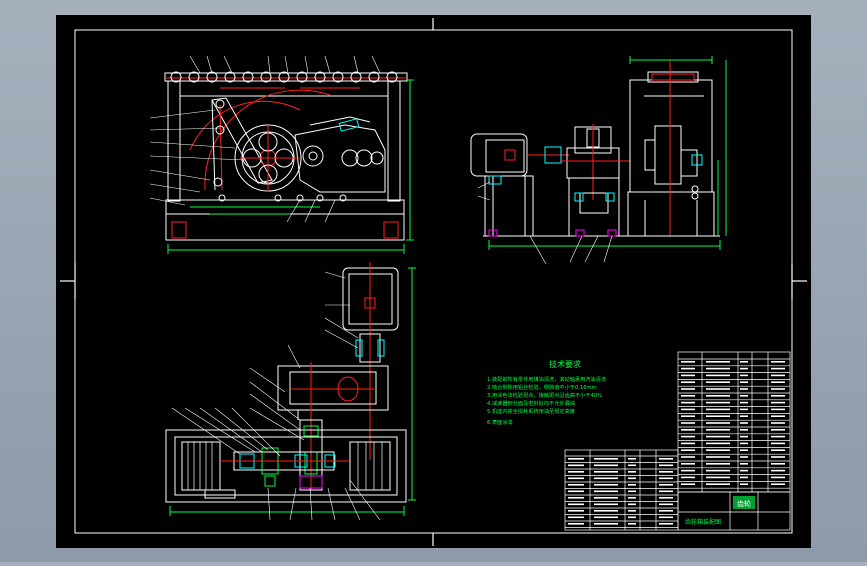 The height and width of the screenshot is (566, 867). Describe the element at coordinates (500, 422) in the screenshot. I see `note-line-6: 6.表面涂漆` at that location.